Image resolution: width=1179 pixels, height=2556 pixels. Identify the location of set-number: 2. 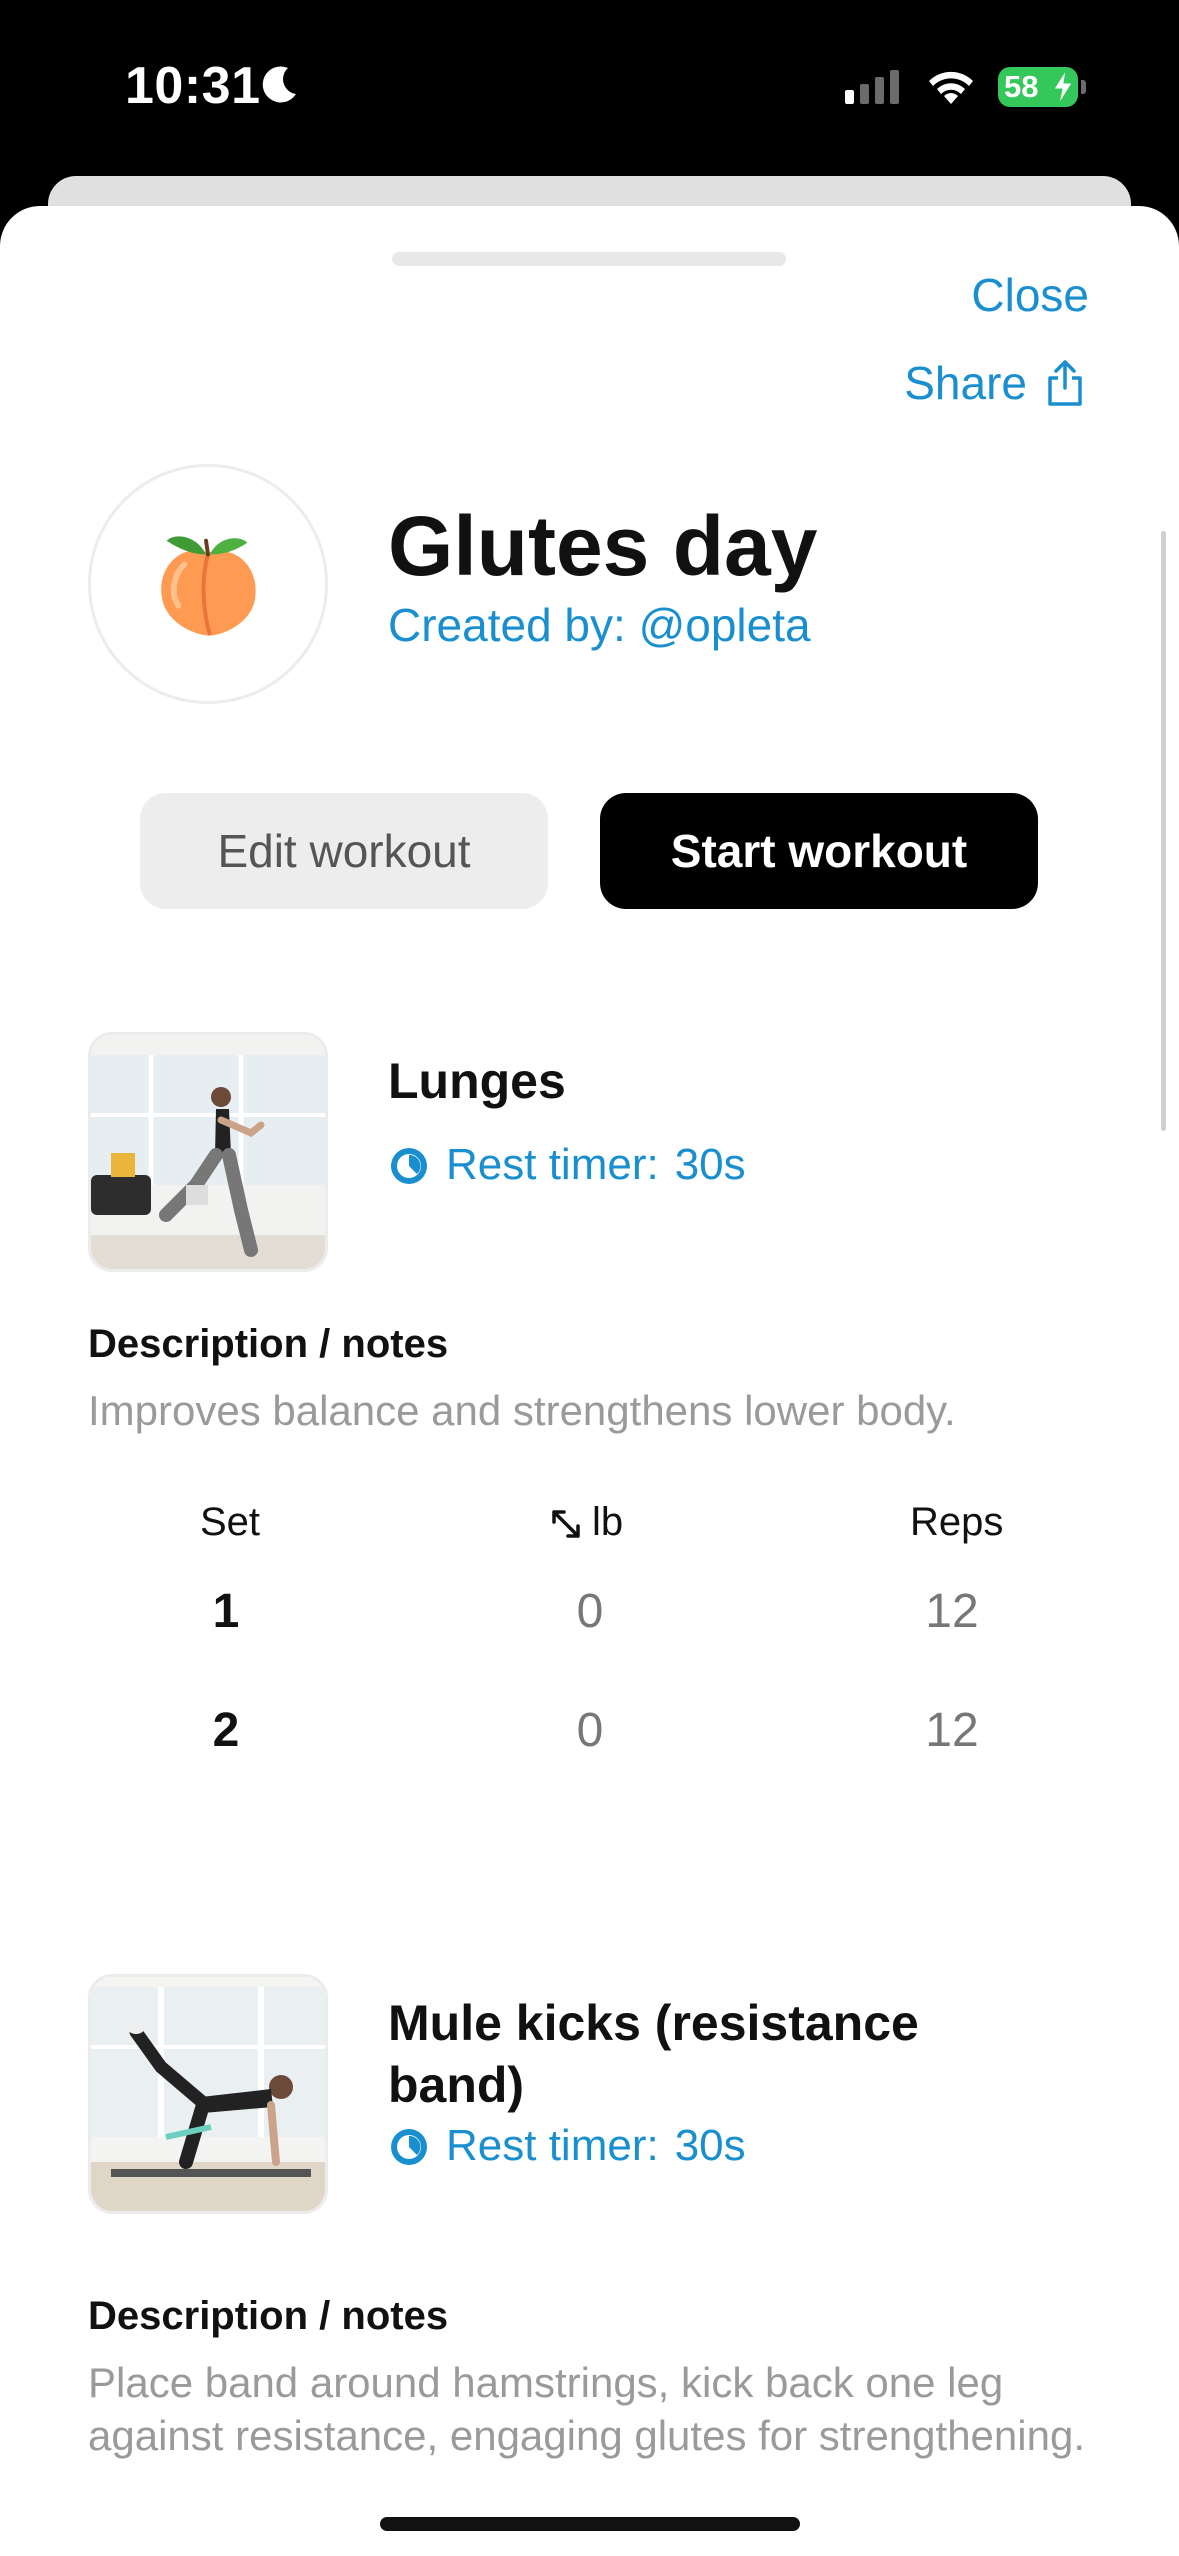
(226, 1730).